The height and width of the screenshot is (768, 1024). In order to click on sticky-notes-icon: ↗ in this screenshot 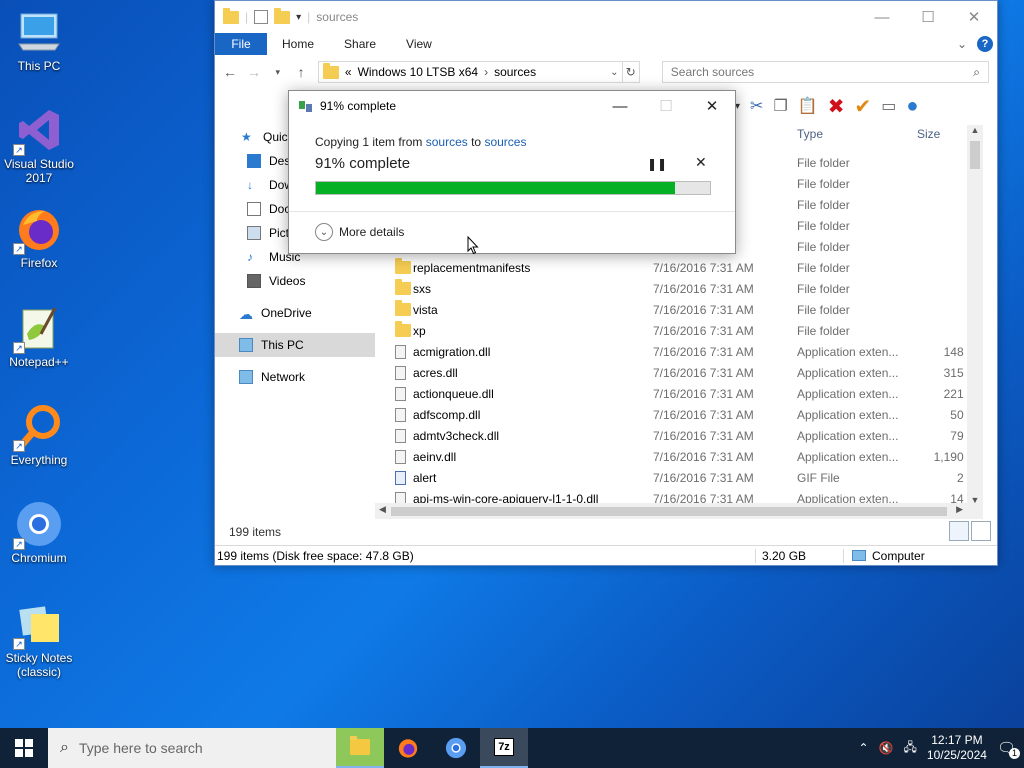, I will do `click(38, 625)`.